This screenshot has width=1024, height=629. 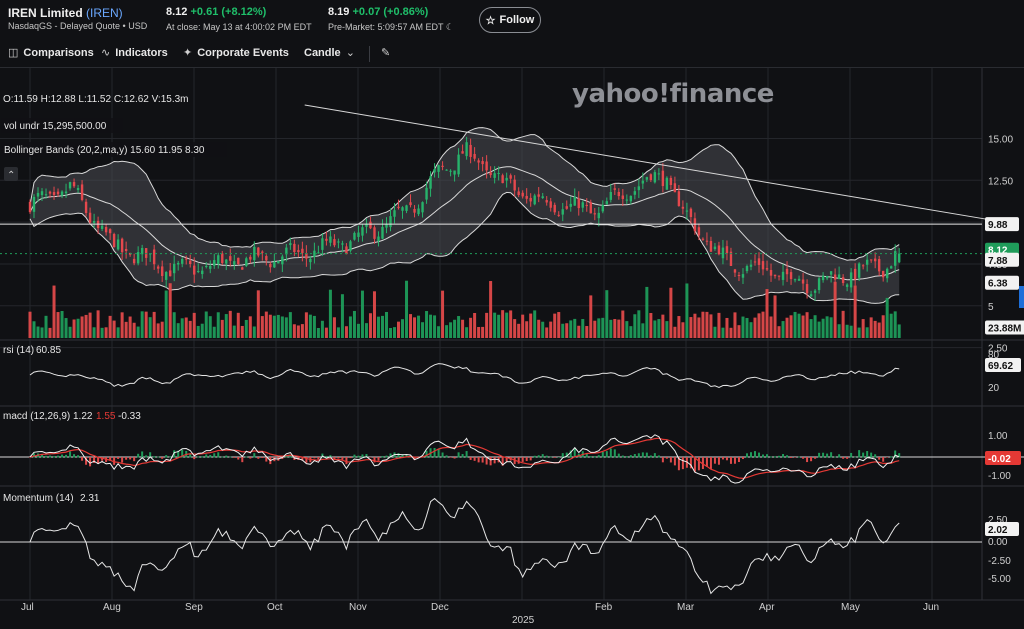 I want to click on follow-button: ☆ Follow, so click(x=510, y=20).